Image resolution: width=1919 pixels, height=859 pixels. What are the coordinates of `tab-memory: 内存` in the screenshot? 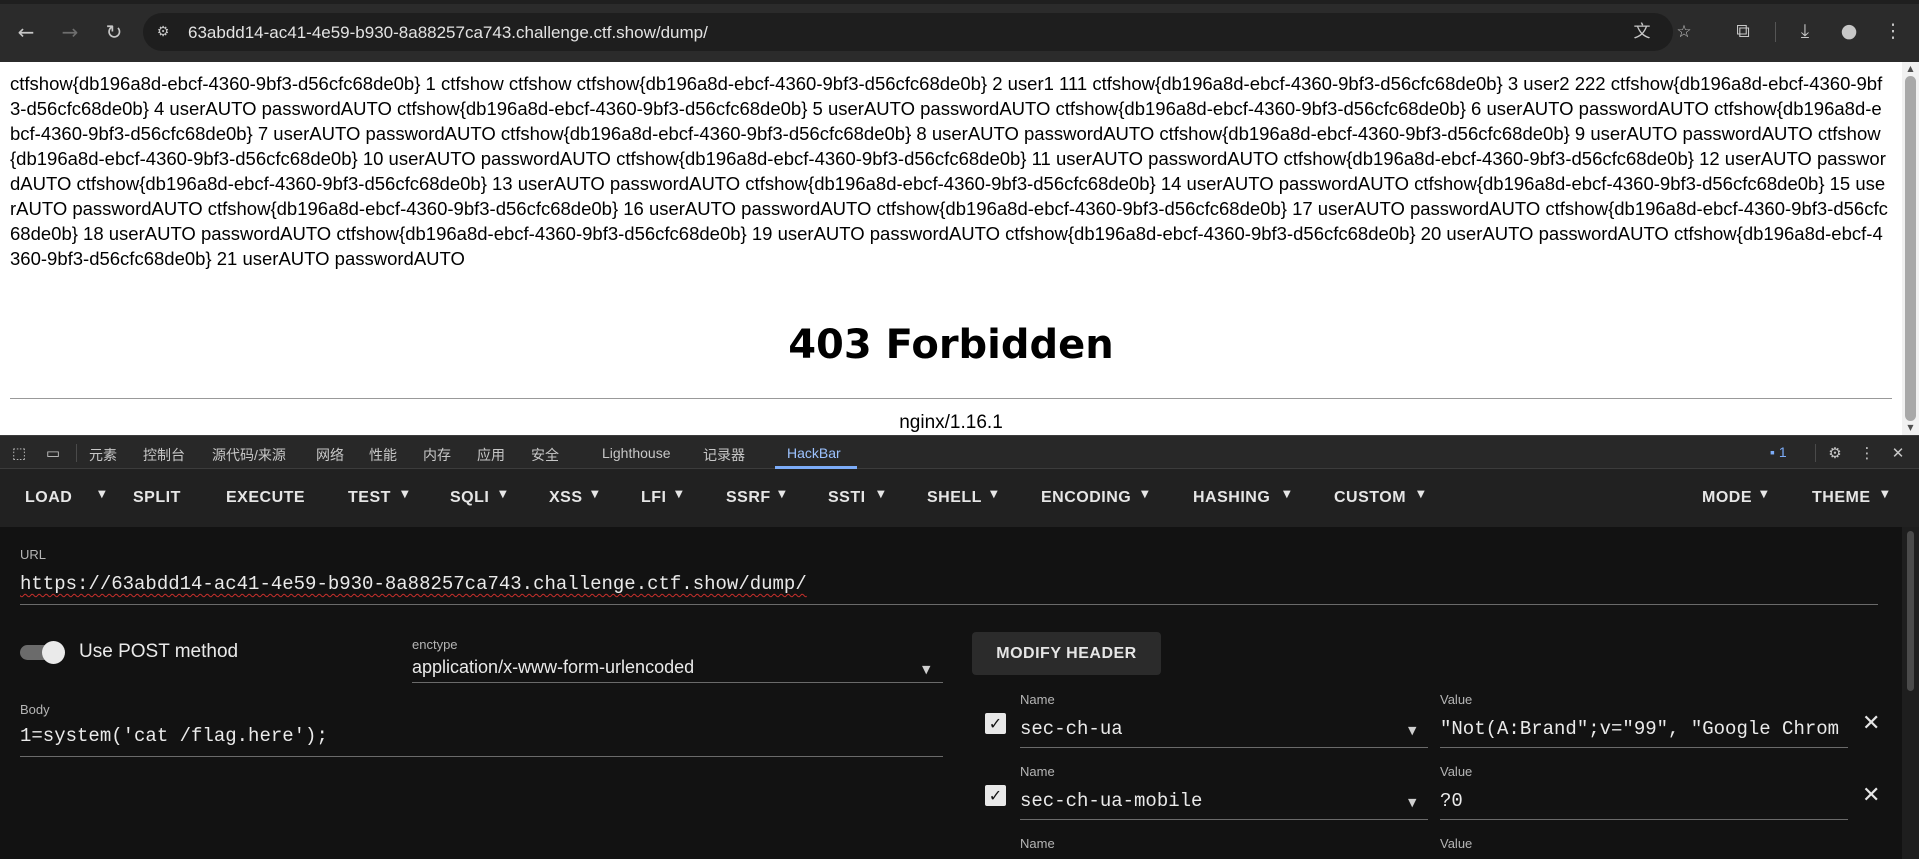 It's located at (437, 455).